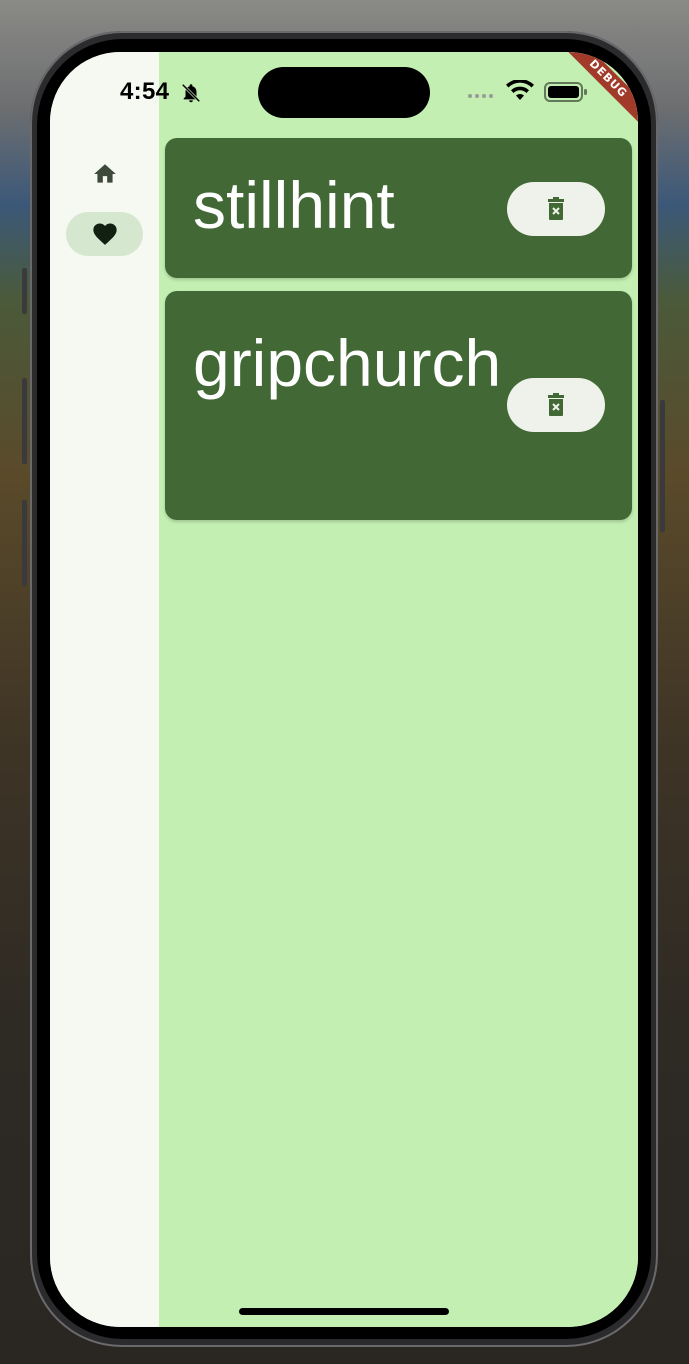  I want to click on power-button, so click(662, 466).